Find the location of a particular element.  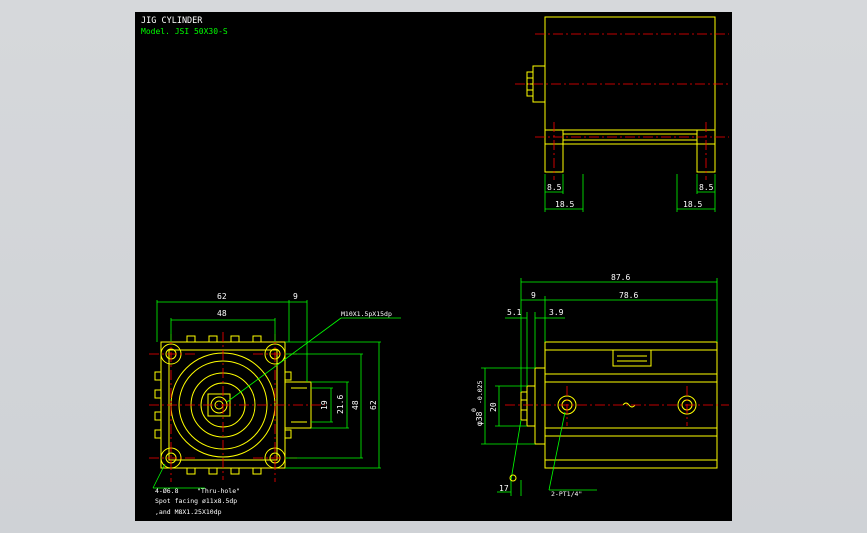

dim-3-9: 3.9 is located at coordinates (556, 312).